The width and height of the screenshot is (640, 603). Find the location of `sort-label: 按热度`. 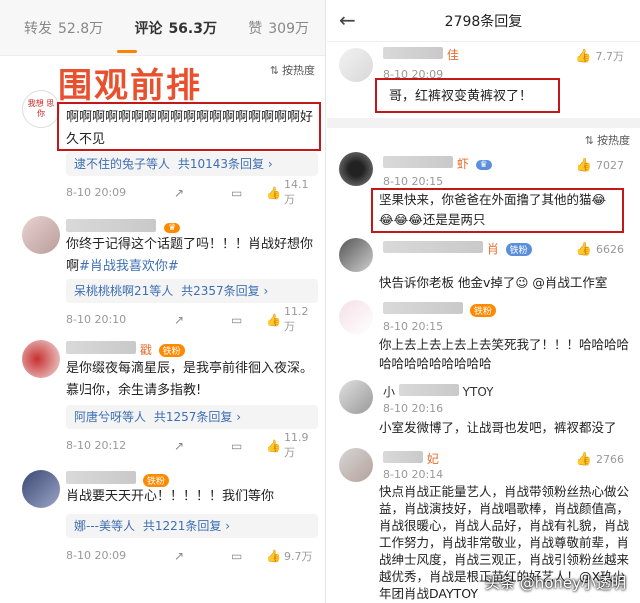

sort-label: 按热度 is located at coordinates (613, 140).